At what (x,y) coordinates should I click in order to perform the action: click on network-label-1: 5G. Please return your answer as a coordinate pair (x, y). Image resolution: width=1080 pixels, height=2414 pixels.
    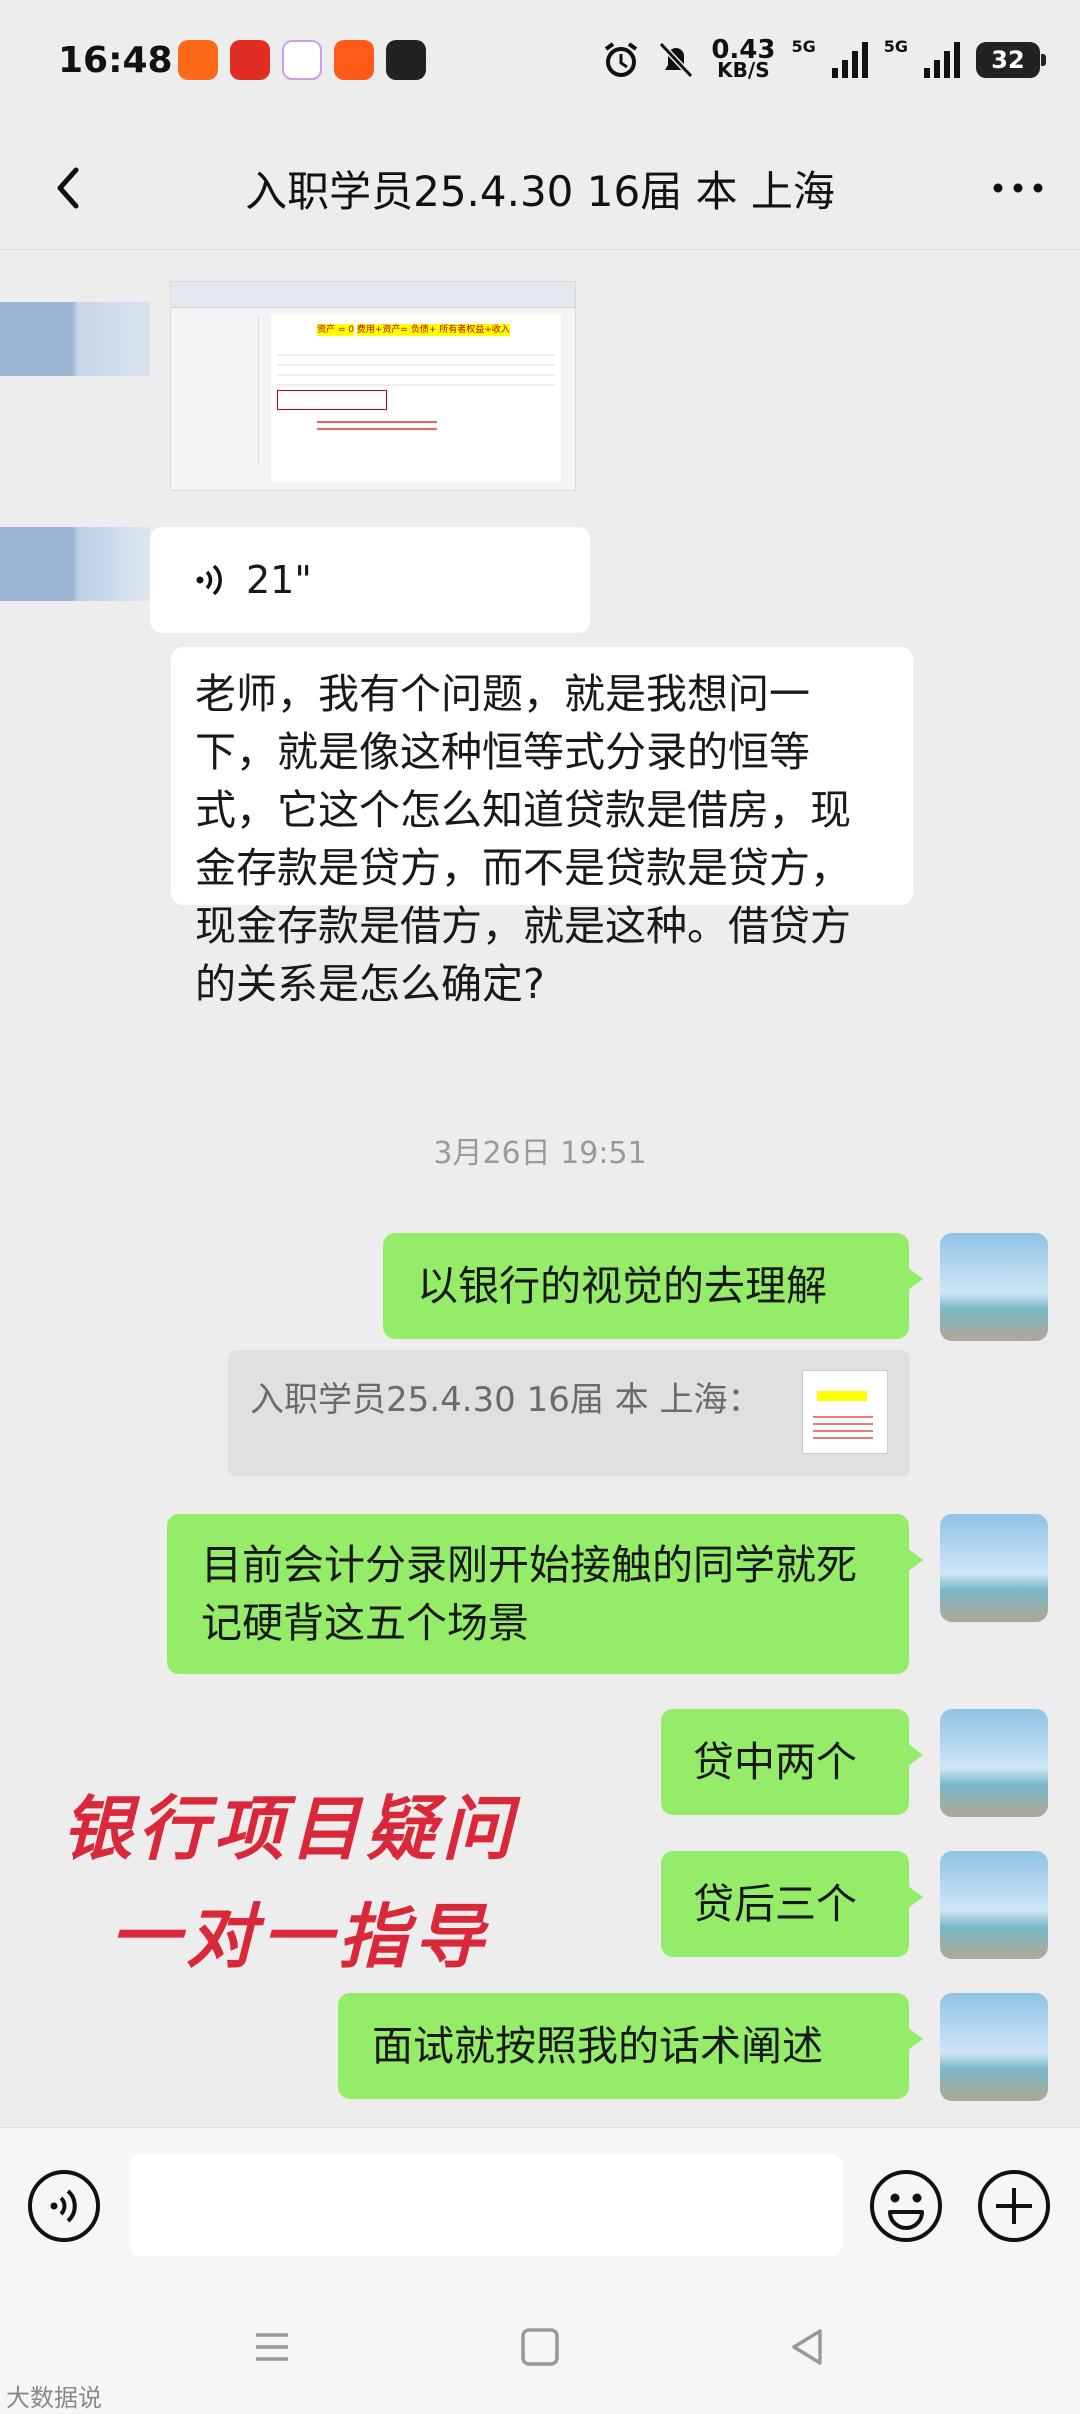
    Looking at the image, I should click on (803, 46).